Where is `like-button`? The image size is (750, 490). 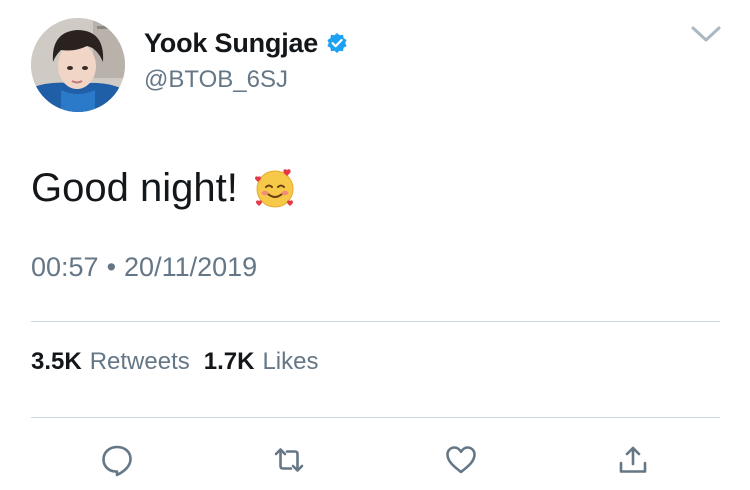 like-button is located at coordinates (461, 460).